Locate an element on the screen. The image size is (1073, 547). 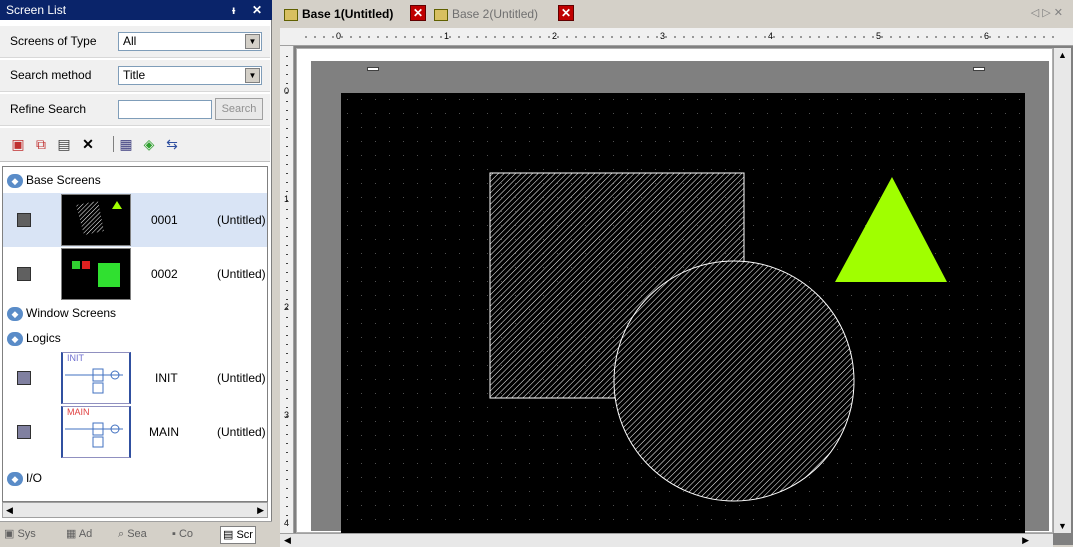
tab-address: ▦ Ad is located at coordinates (79, 535).